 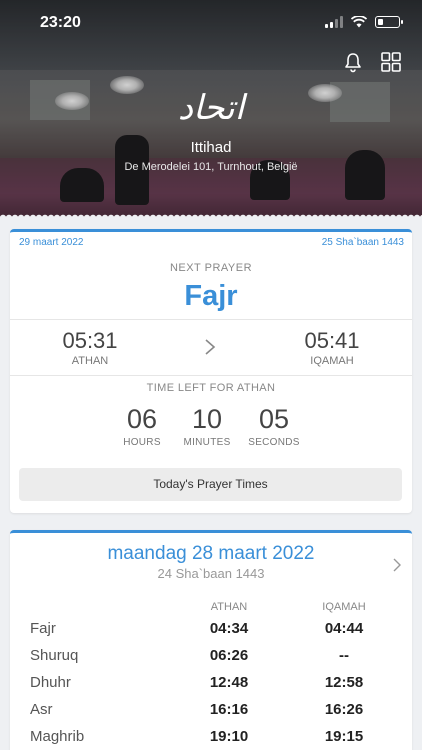 I want to click on status-bar-icons, so click(x=364, y=22).